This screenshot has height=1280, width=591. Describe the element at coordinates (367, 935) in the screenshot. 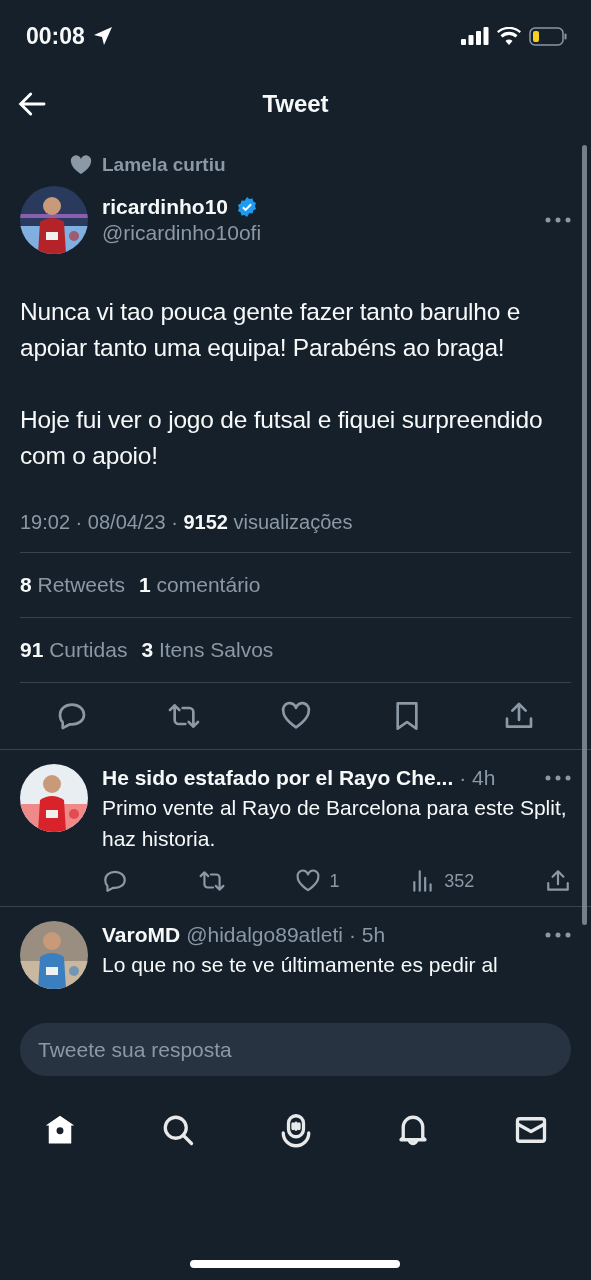

I see `reply-time: · 5h` at that location.